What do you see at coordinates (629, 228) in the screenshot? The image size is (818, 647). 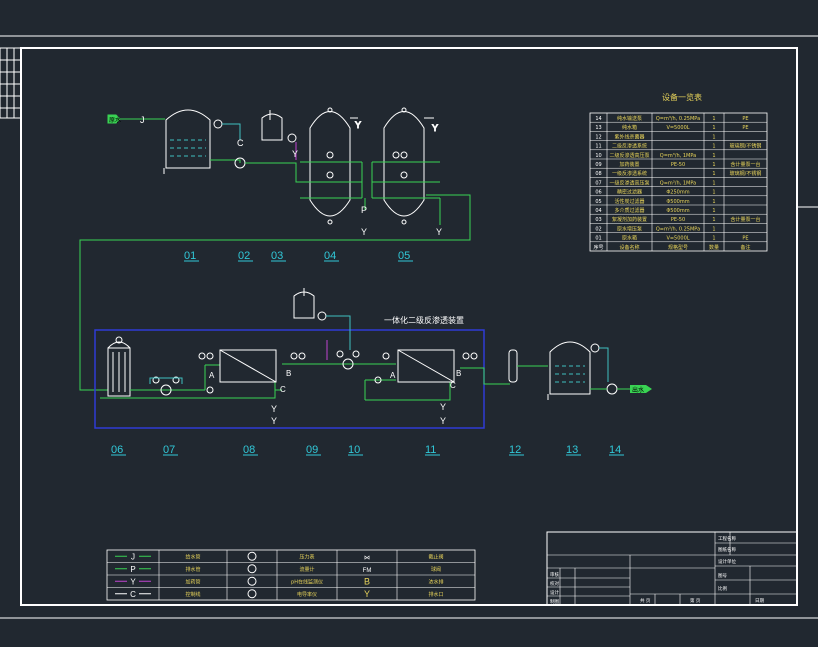 I see `equipment-cell-name: 原水增压泵` at bounding box center [629, 228].